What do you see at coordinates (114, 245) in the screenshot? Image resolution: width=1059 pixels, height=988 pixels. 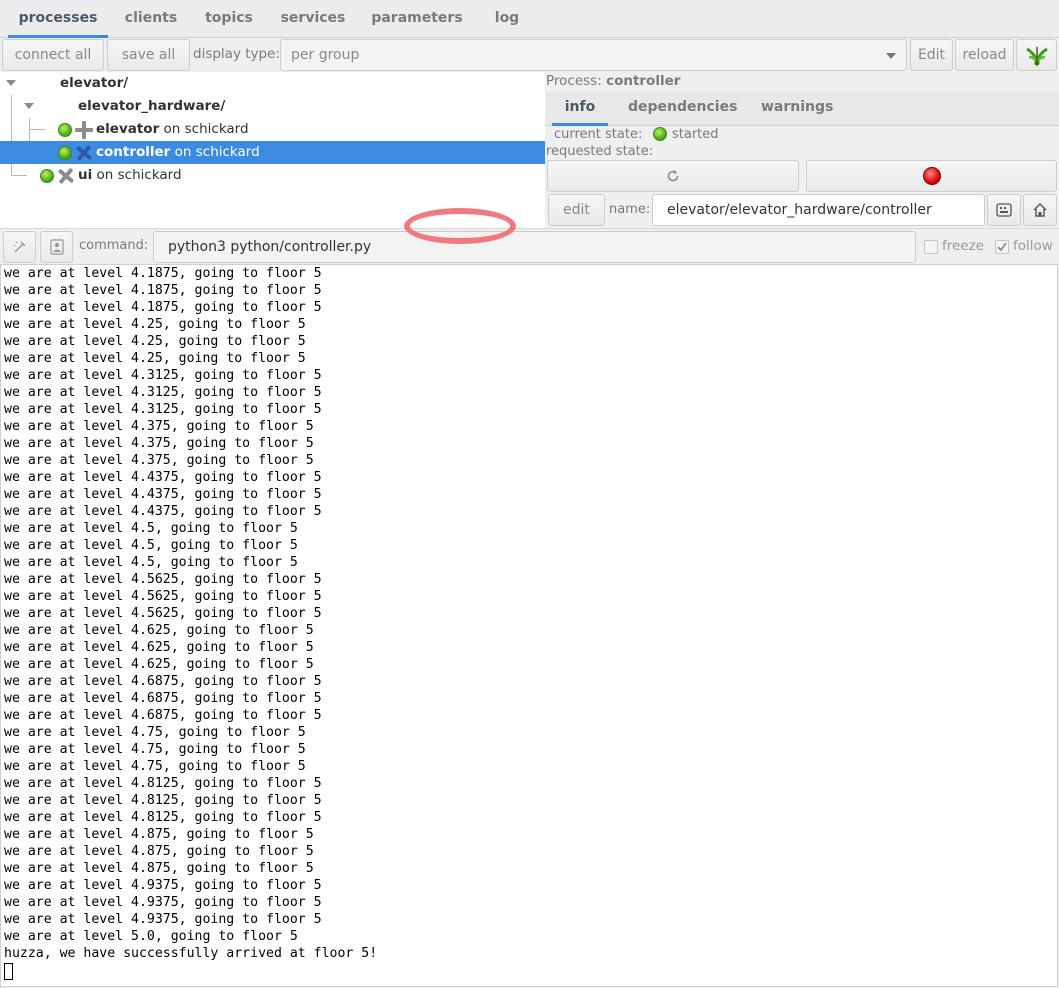 I see `command-label: command:` at bounding box center [114, 245].